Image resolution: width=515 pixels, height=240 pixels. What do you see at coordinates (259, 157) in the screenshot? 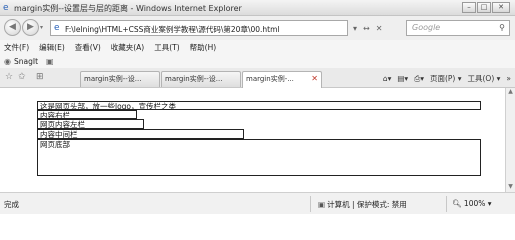
I see `page-footer-box: 网页底部` at bounding box center [259, 157].